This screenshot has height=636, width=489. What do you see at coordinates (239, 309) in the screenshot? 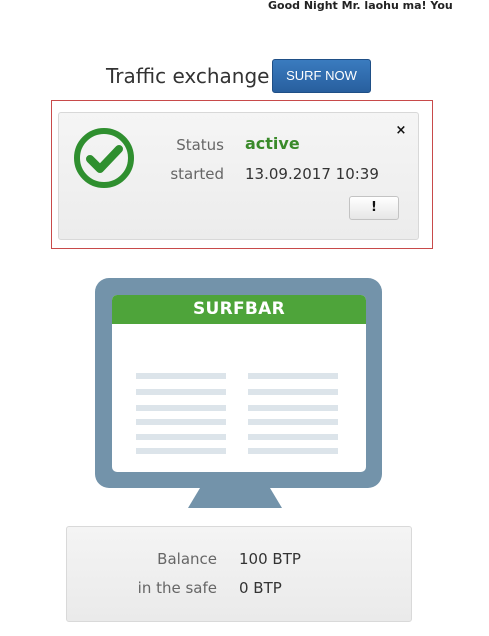
I see `surfbar-header: SURFBAR` at bounding box center [239, 309].